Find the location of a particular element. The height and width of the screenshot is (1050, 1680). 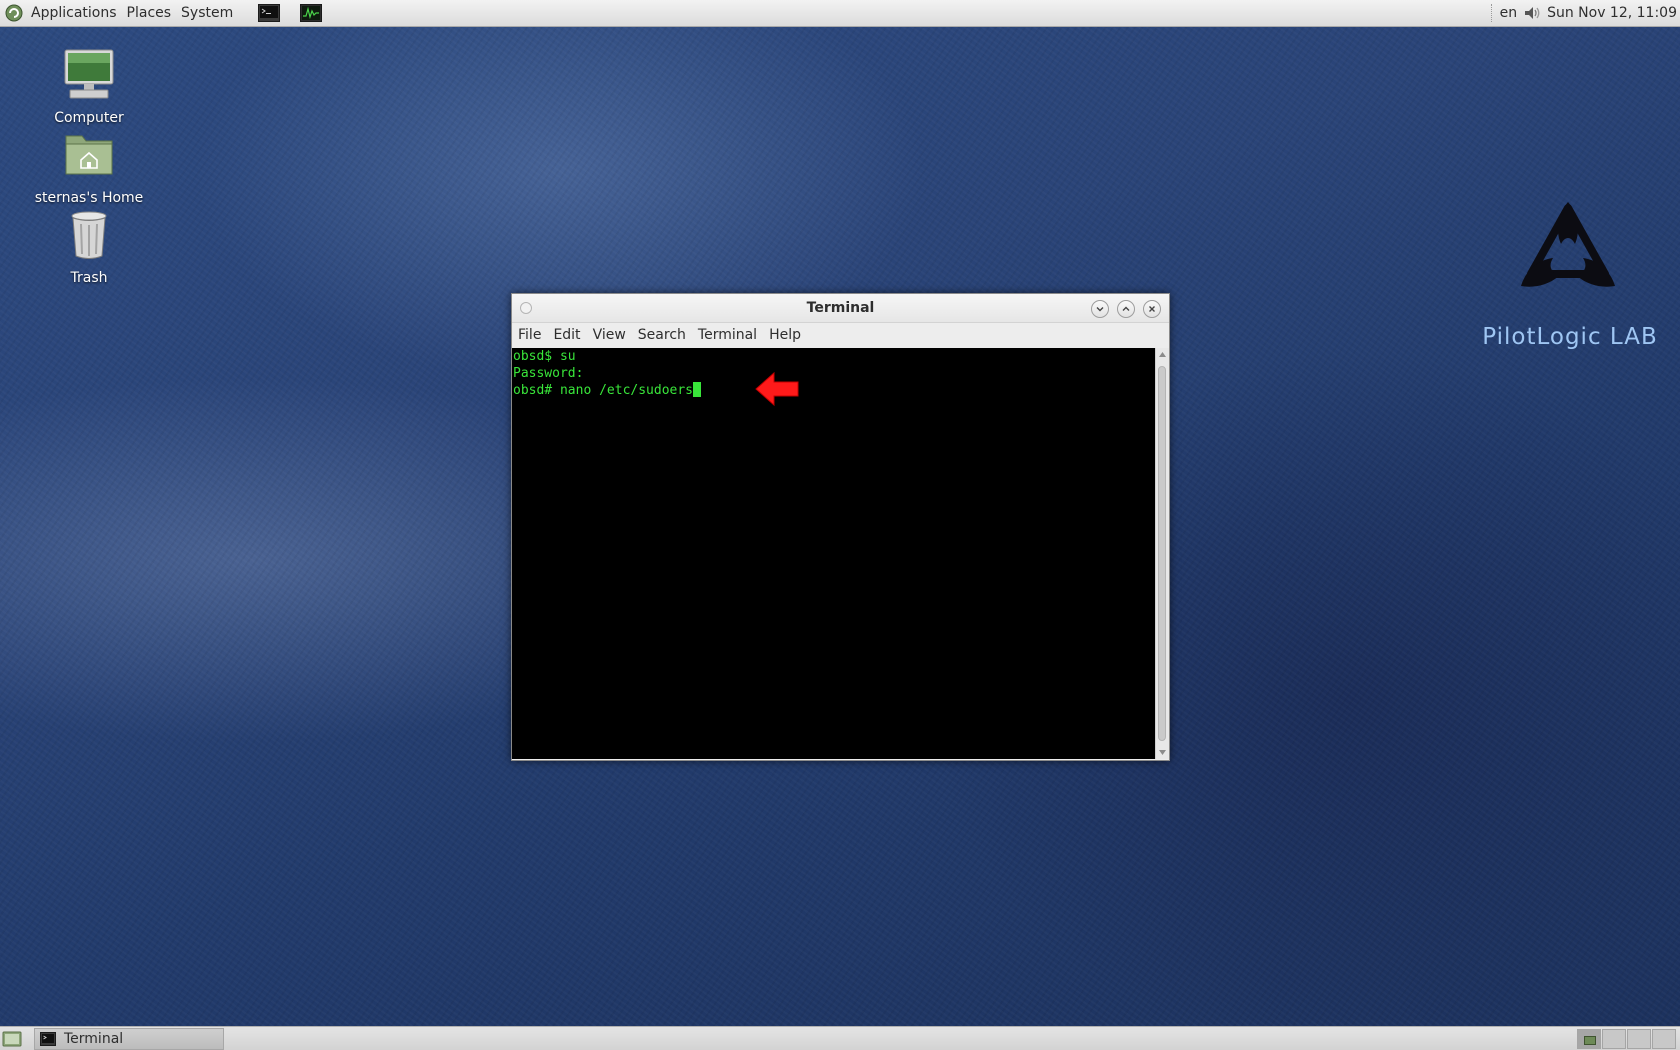

chevron-down-icon is located at coordinates (1100, 309).